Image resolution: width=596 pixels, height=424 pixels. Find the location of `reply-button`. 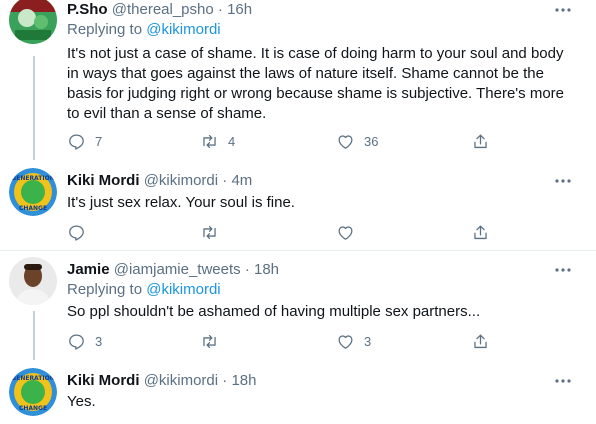

reply-button is located at coordinates (76, 232).